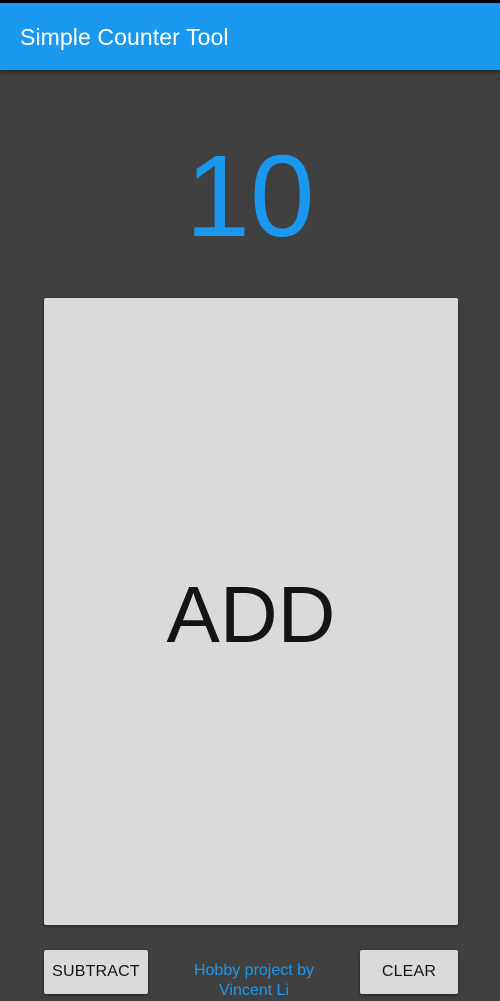 The image size is (500, 1001). Describe the element at coordinates (254, 970) in the screenshot. I see `credit-line-1: Hobby project by` at that location.